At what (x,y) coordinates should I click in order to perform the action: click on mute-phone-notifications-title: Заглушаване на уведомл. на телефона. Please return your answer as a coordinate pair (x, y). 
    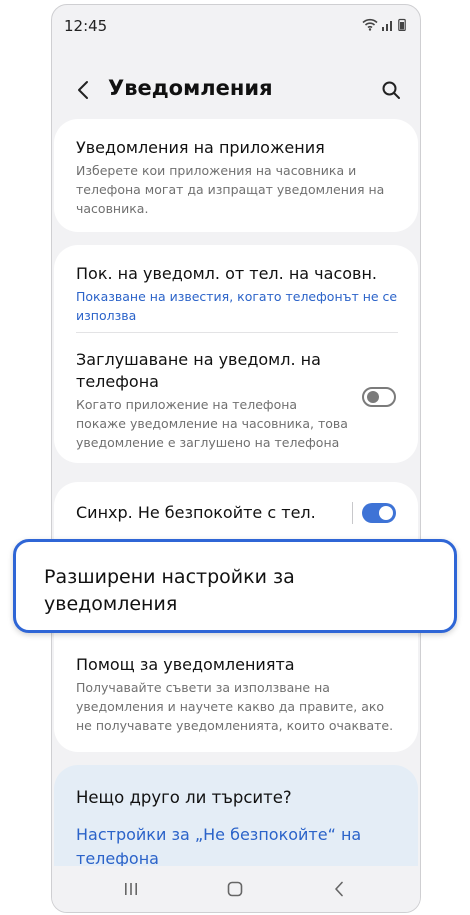
    Looking at the image, I should click on (198, 370).